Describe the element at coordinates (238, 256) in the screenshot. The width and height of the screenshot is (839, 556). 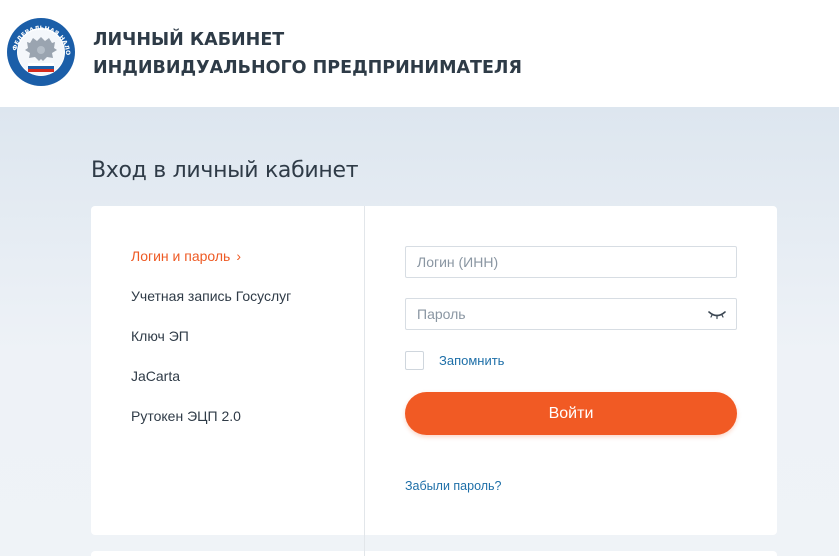
I see `chevron-right-icon: ›` at that location.